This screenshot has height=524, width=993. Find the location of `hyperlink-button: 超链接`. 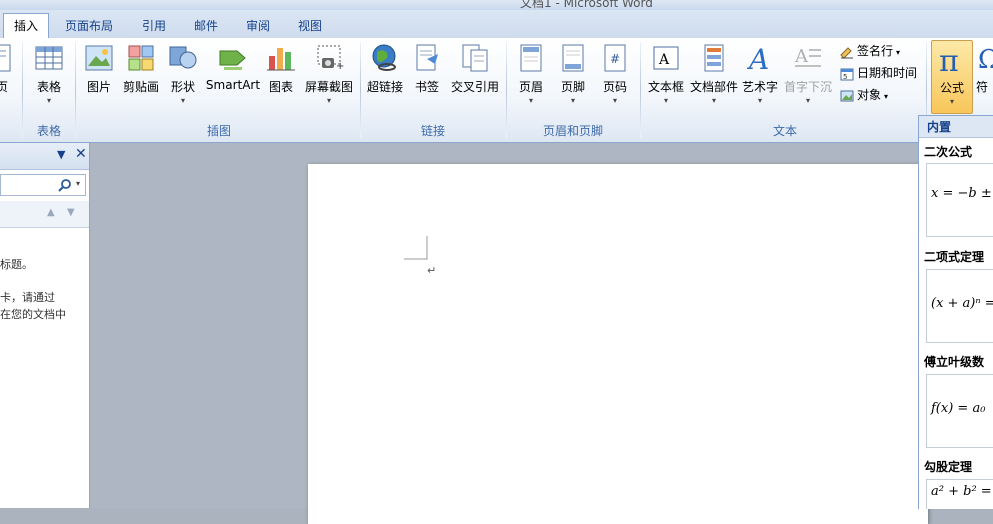

hyperlink-button: 超链接 is located at coordinates (385, 68).